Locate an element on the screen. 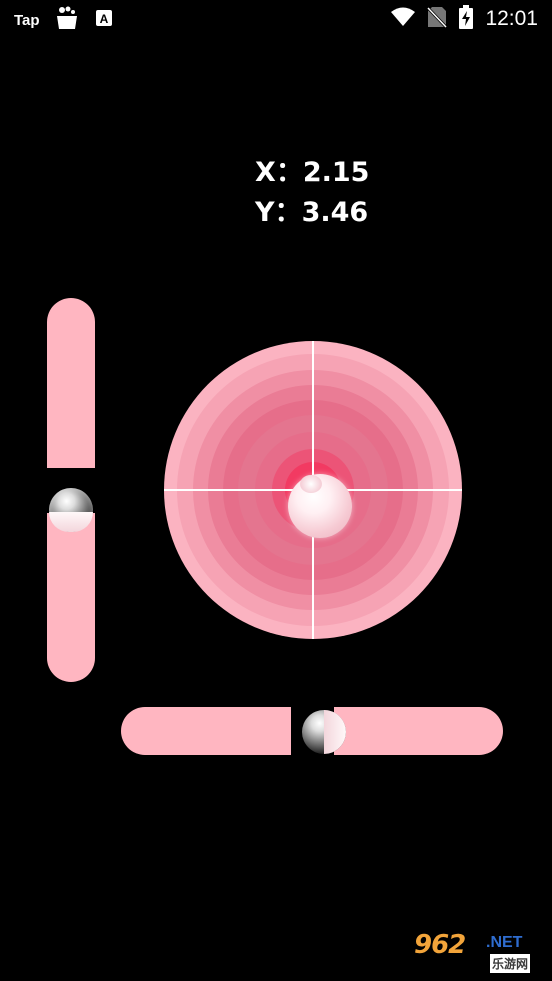  horizontal-bar-left is located at coordinates (206, 731).